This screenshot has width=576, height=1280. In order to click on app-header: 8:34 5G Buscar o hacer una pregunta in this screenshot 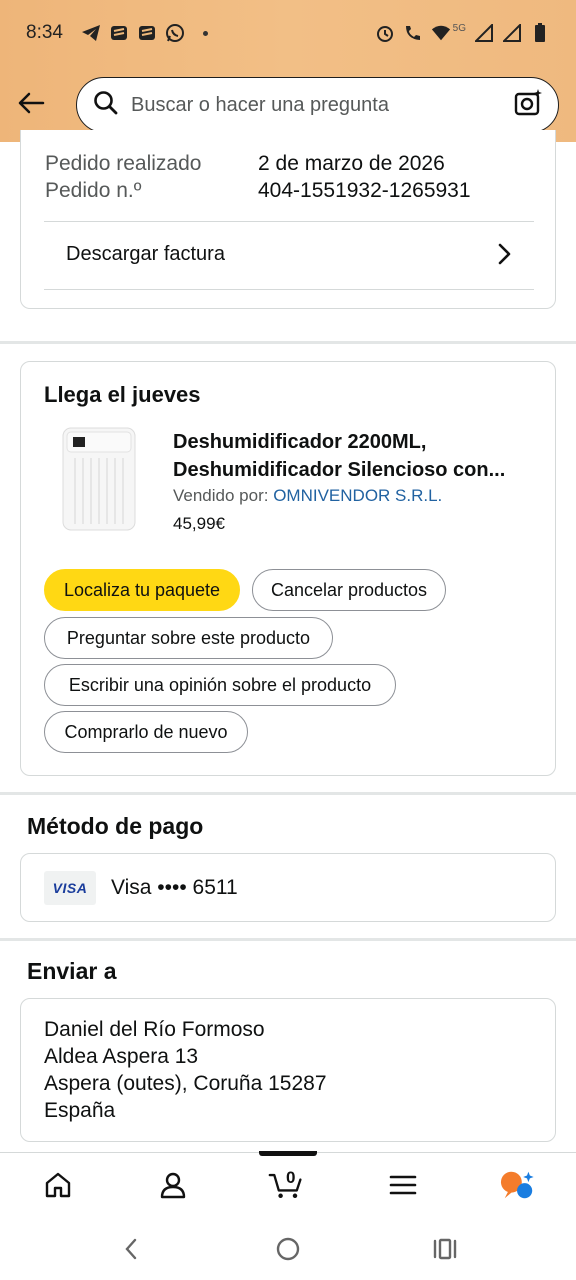, I will do `click(288, 71)`.